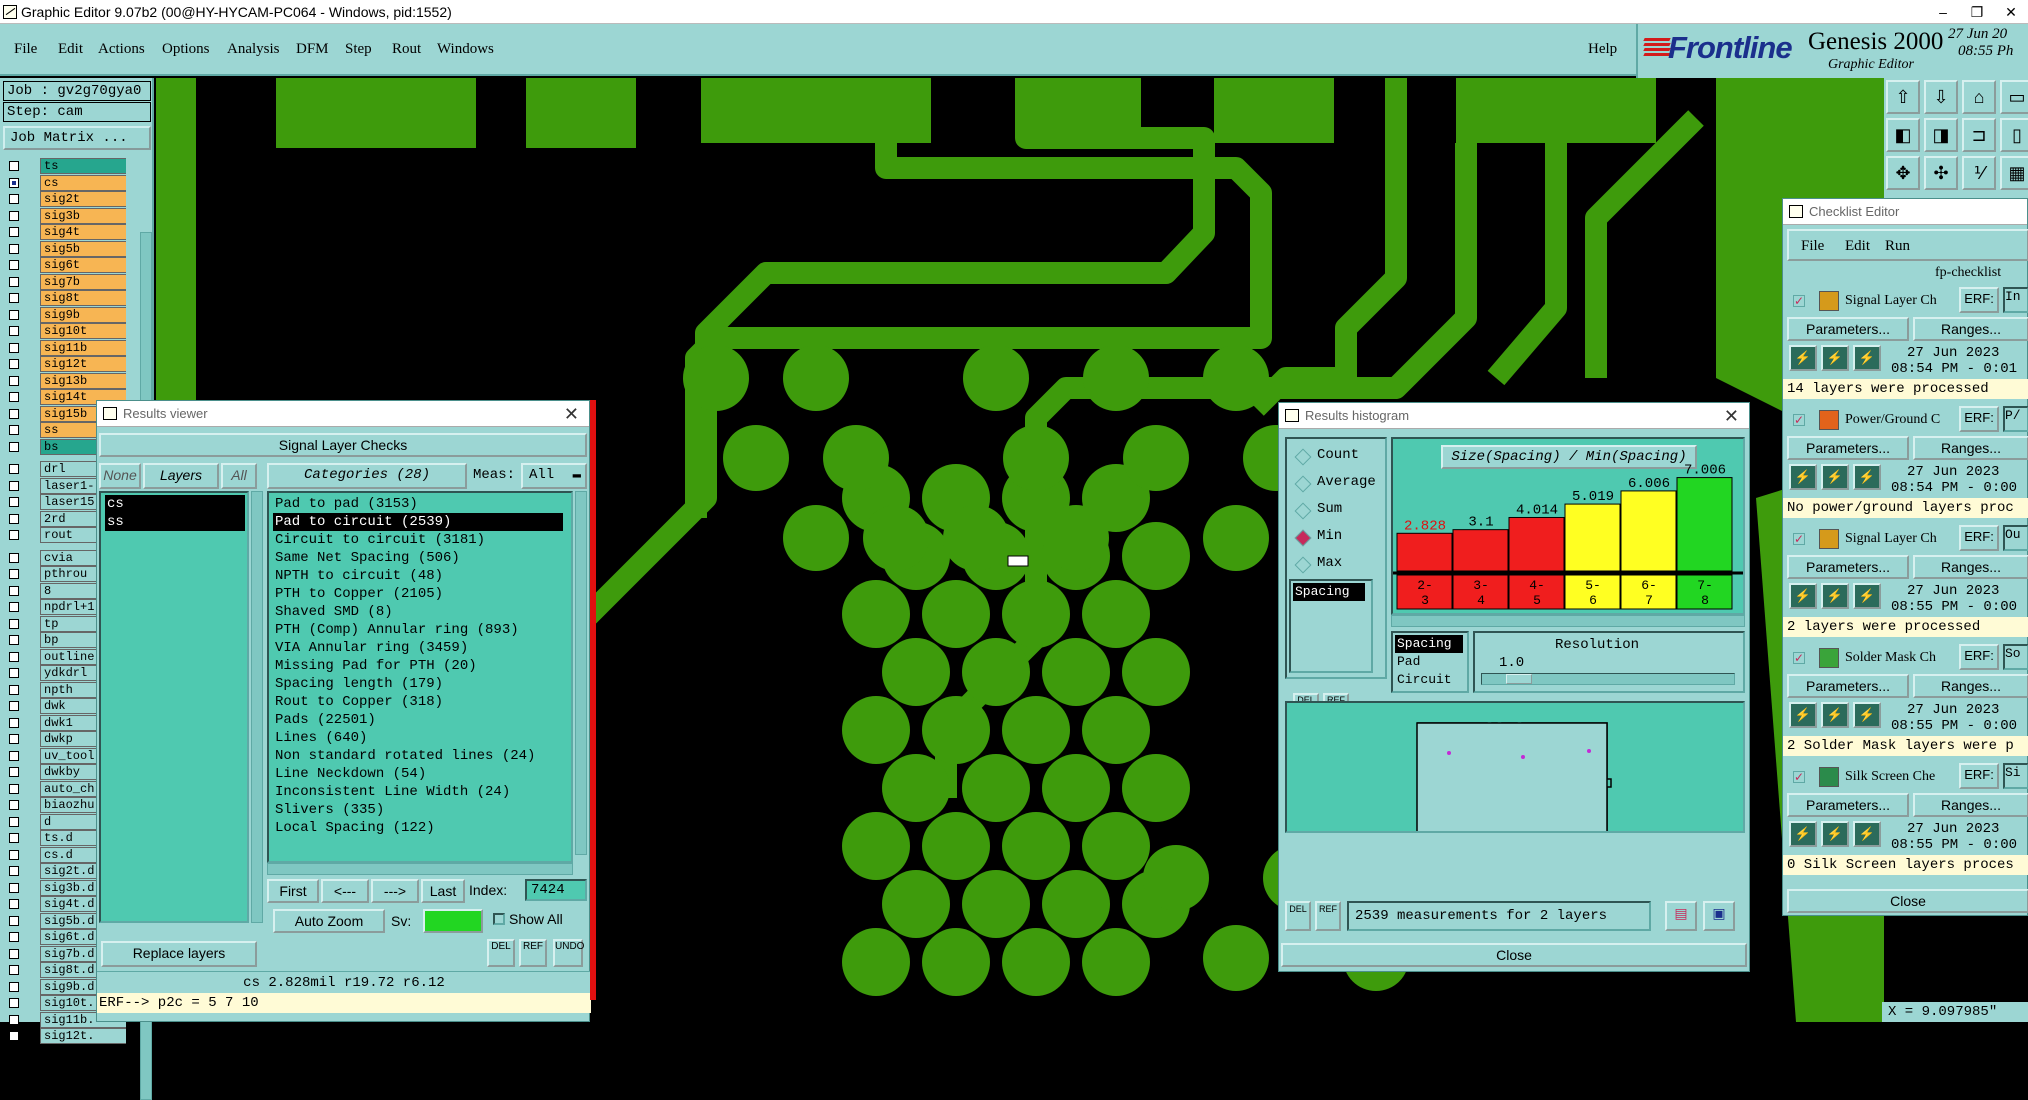  What do you see at coordinates (25, 49) in the screenshot?
I see `menu-file: File` at bounding box center [25, 49].